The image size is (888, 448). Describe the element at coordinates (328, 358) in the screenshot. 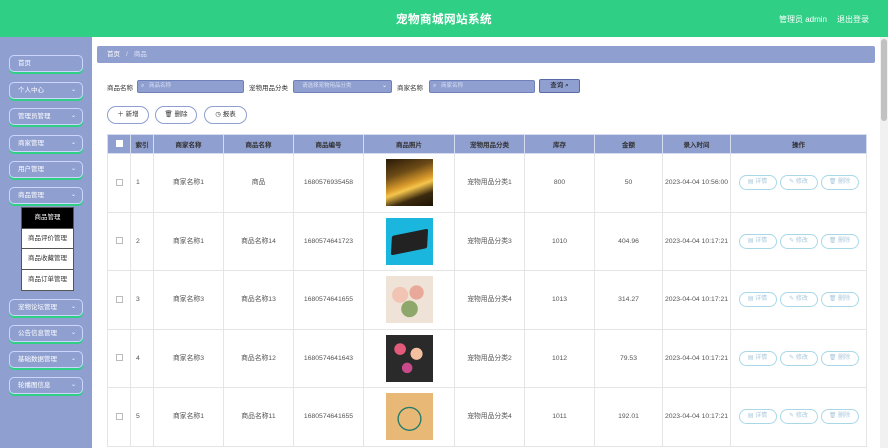

I see `cell-code: 1680574641643` at that location.